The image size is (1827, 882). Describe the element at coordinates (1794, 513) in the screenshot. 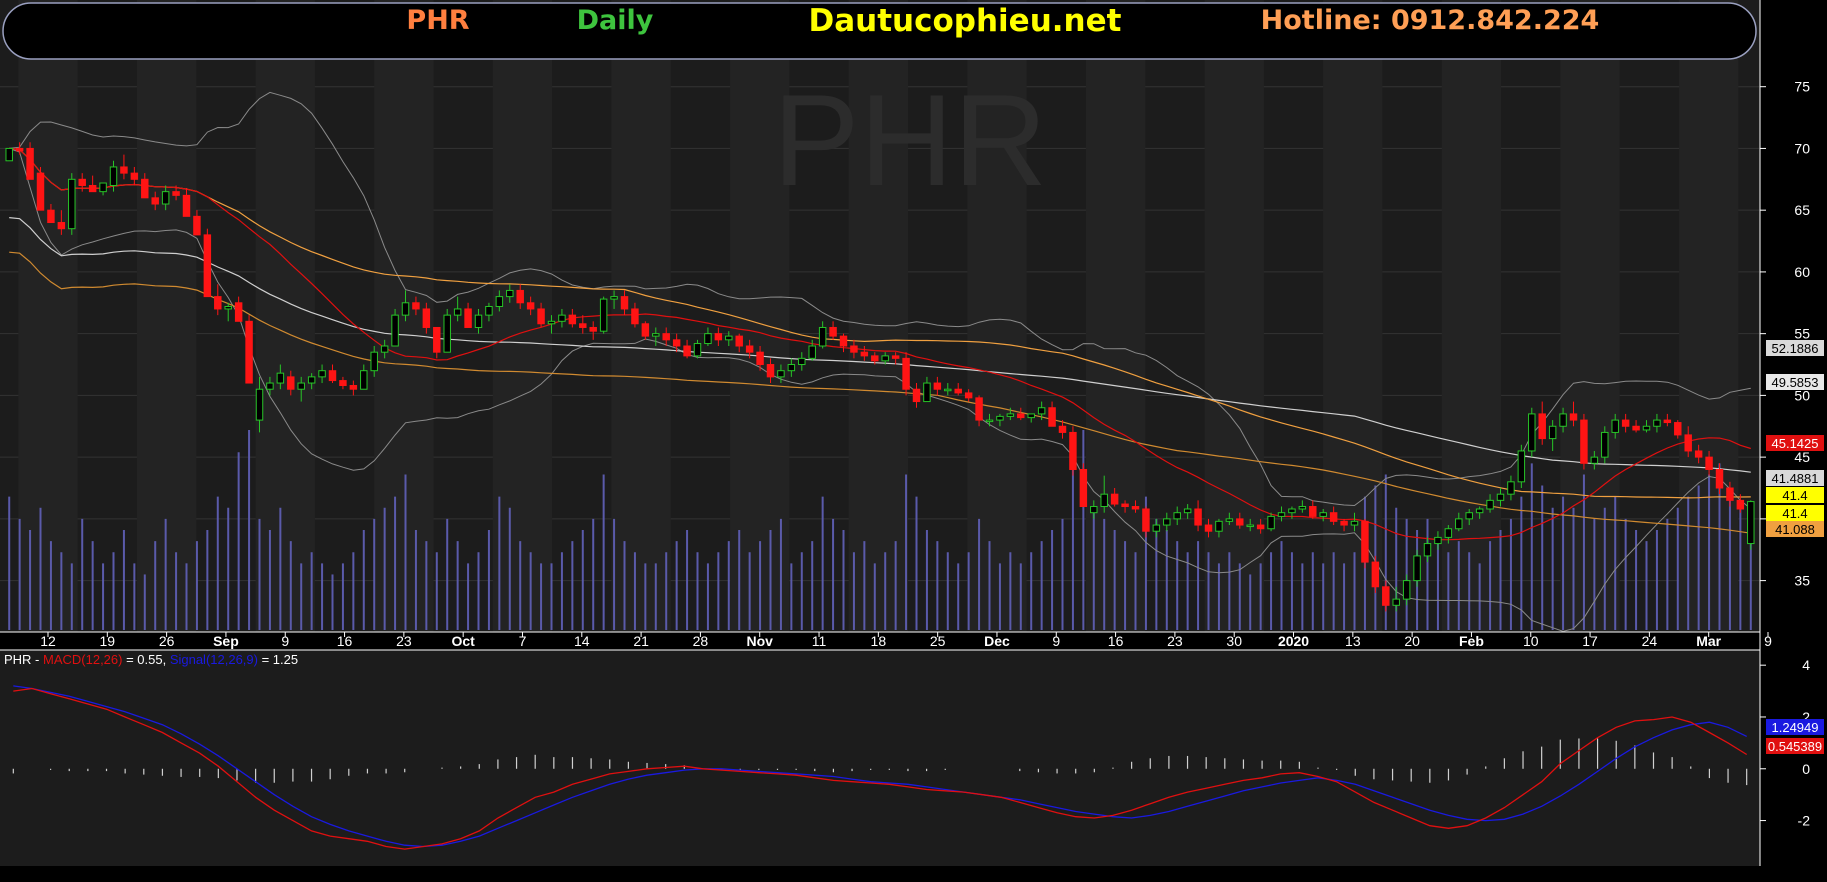

I see `price-tag-label: 41.4` at that location.